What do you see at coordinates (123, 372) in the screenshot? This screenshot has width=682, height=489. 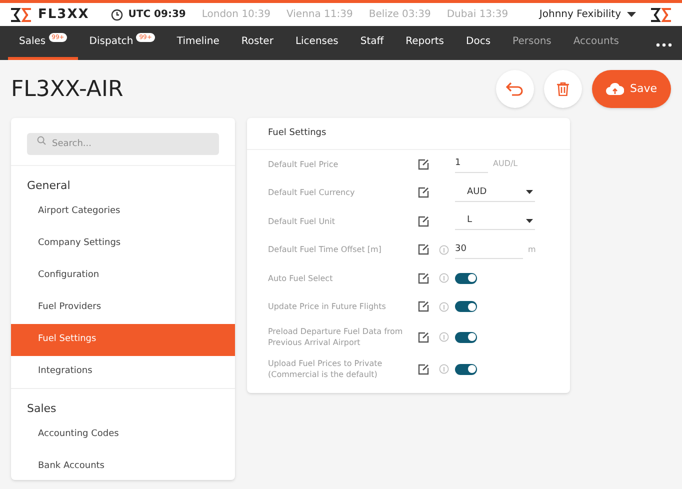 I see `sidebar-item: Integrations` at bounding box center [123, 372].